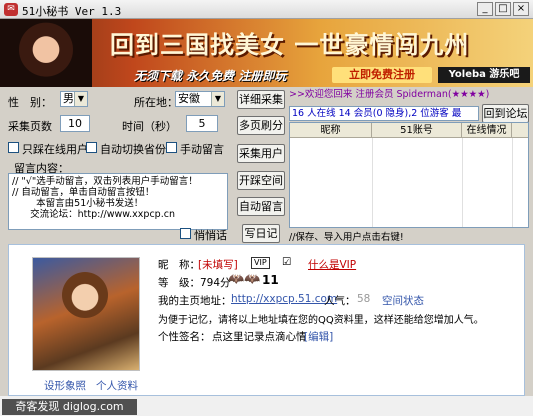 The height and width of the screenshot is (416, 533). Describe the element at coordinates (46, 53) in the screenshot. I see `banner-girl-image` at that location.